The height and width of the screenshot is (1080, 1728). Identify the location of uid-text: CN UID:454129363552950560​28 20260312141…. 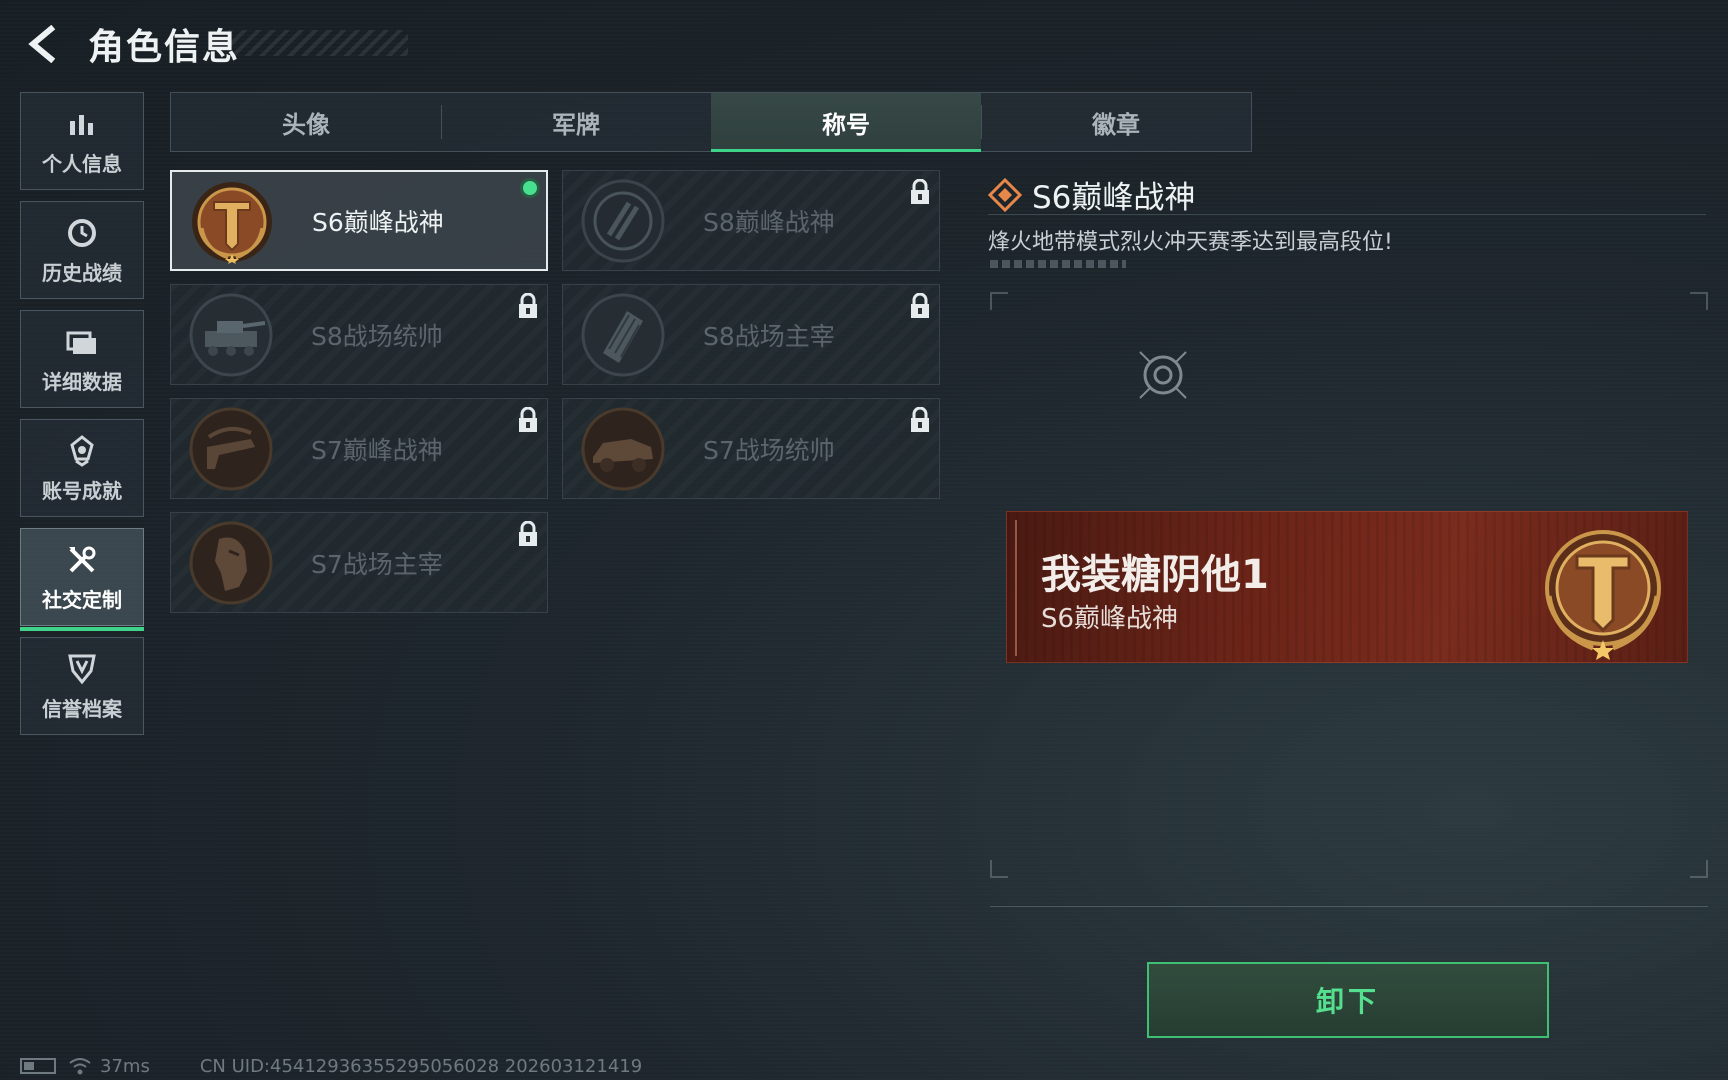
(421, 1066).